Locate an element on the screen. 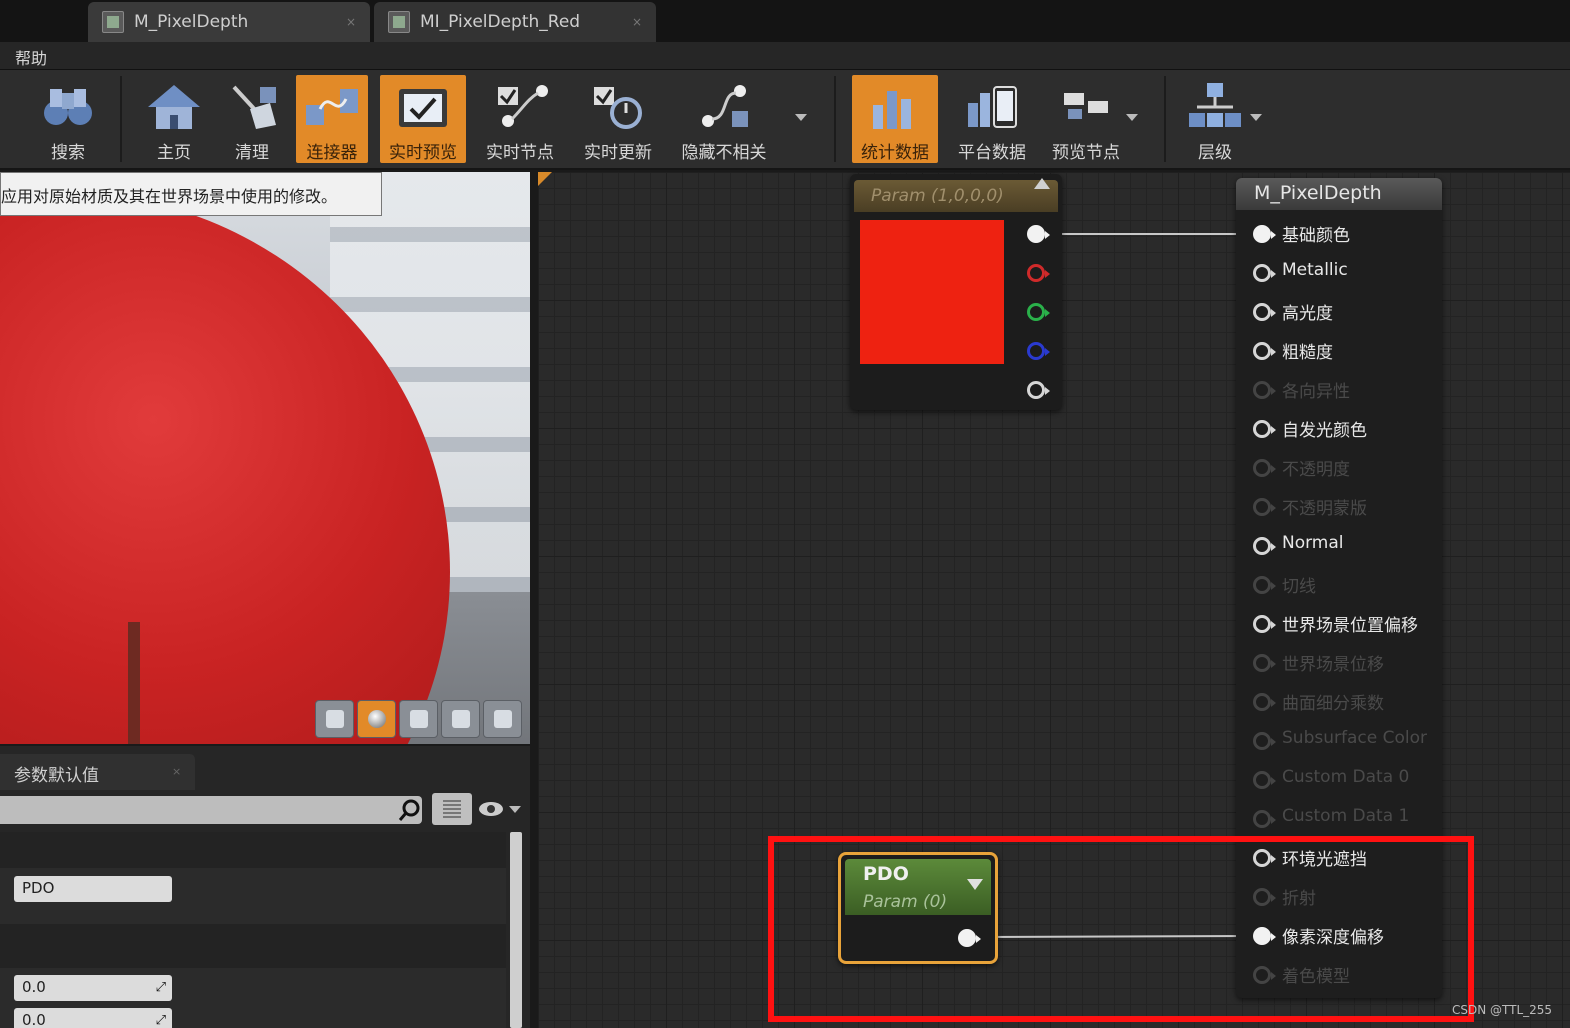 Image resolution: width=1570 pixels, height=1028 pixels. node-header: Param (1,0,0,0) is located at coordinates (956, 196).